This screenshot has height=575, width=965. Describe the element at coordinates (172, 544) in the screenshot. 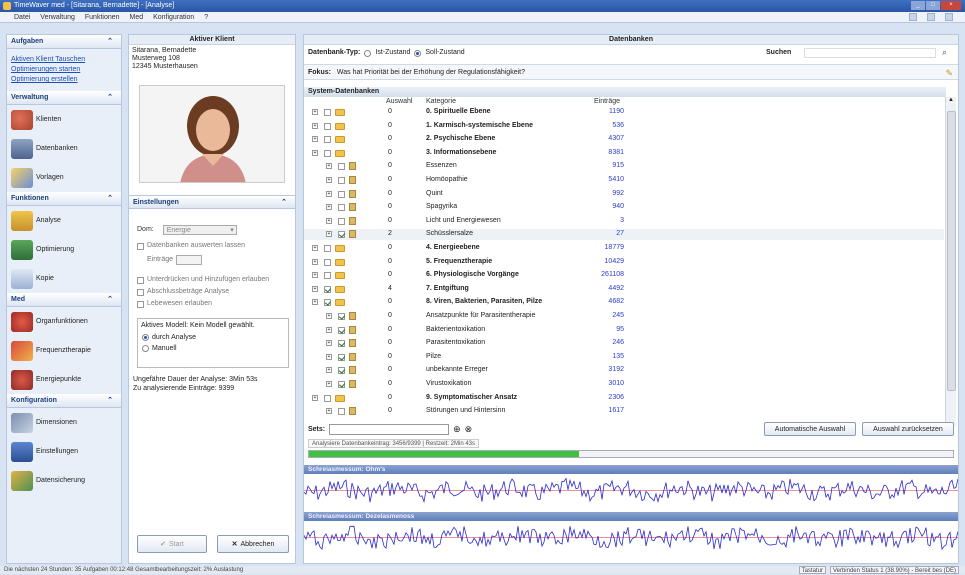

I see `start-button: ✔ Start` at that location.